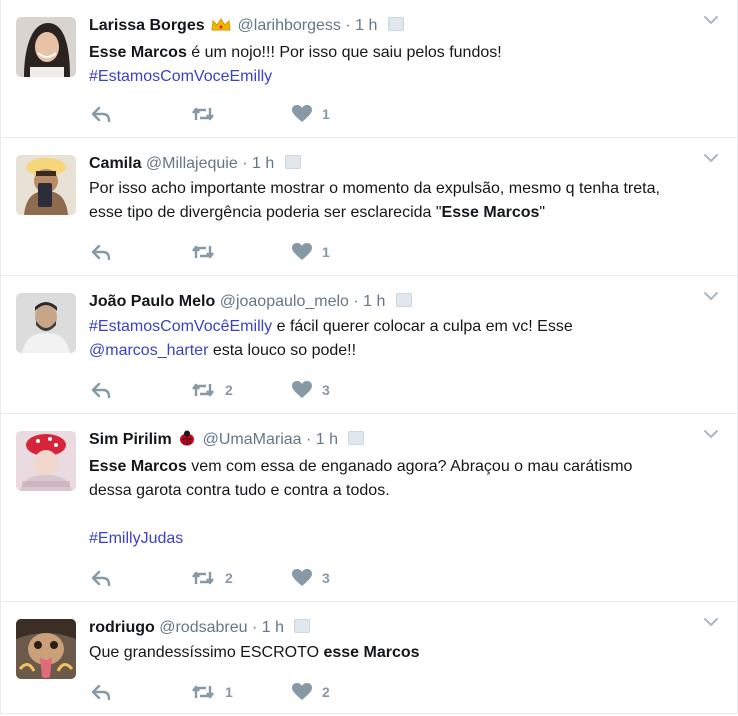 This screenshot has width=738, height=716. What do you see at coordinates (229, 692) in the screenshot?
I see `retweet-count: 1` at bounding box center [229, 692].